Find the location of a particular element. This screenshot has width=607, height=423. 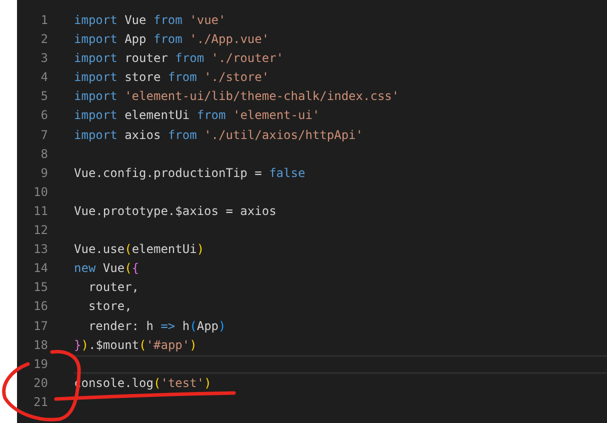

line-number: 19 is located at coordinates (40, 364).